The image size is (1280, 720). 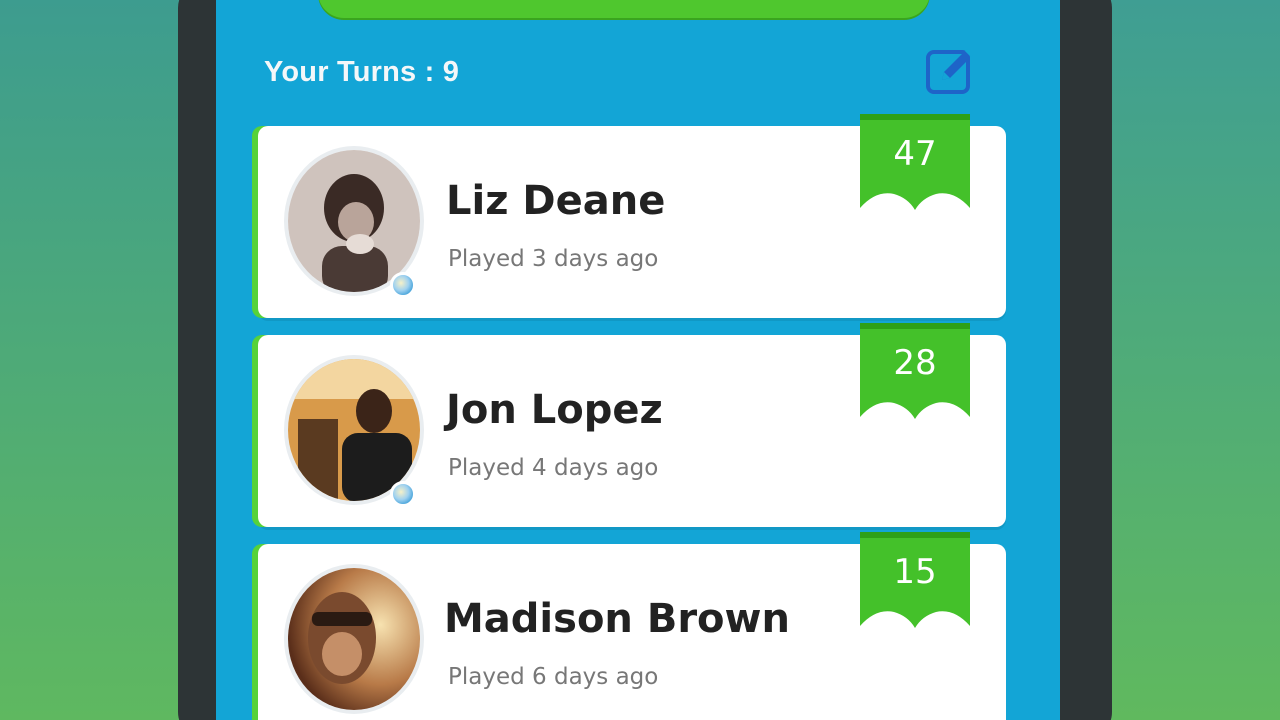 I want to click on player-name: Jon Lopez, so click(x=554, y=410).